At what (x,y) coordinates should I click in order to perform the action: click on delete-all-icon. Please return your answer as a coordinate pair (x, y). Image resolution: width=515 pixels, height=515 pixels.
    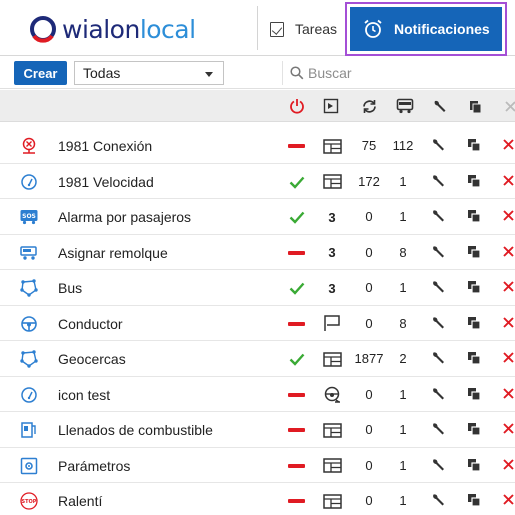
    Looking at the image, I should click on (508, 106).